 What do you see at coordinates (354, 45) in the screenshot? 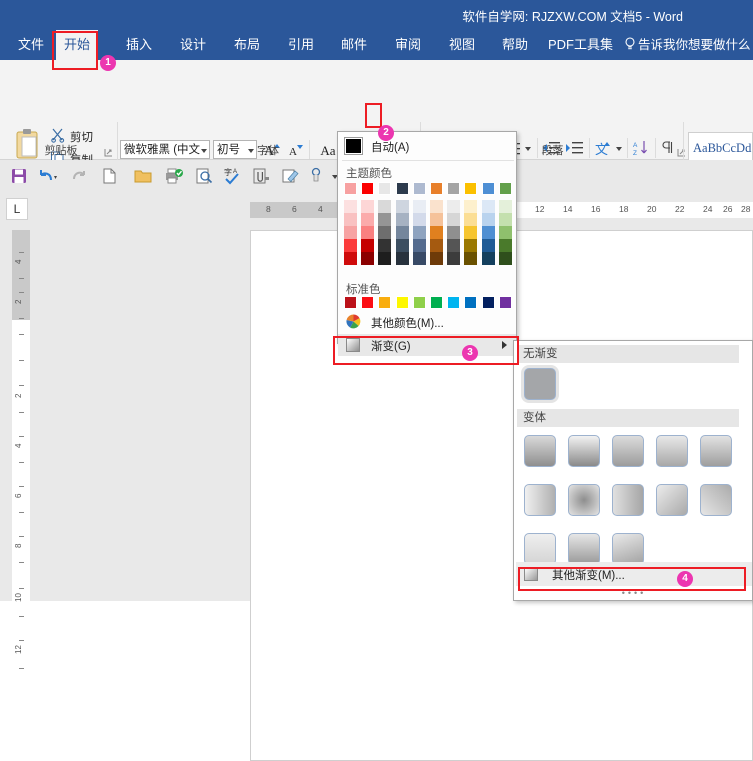
I see `tab-mailings: 邮件` at bounding box center [354, 45].